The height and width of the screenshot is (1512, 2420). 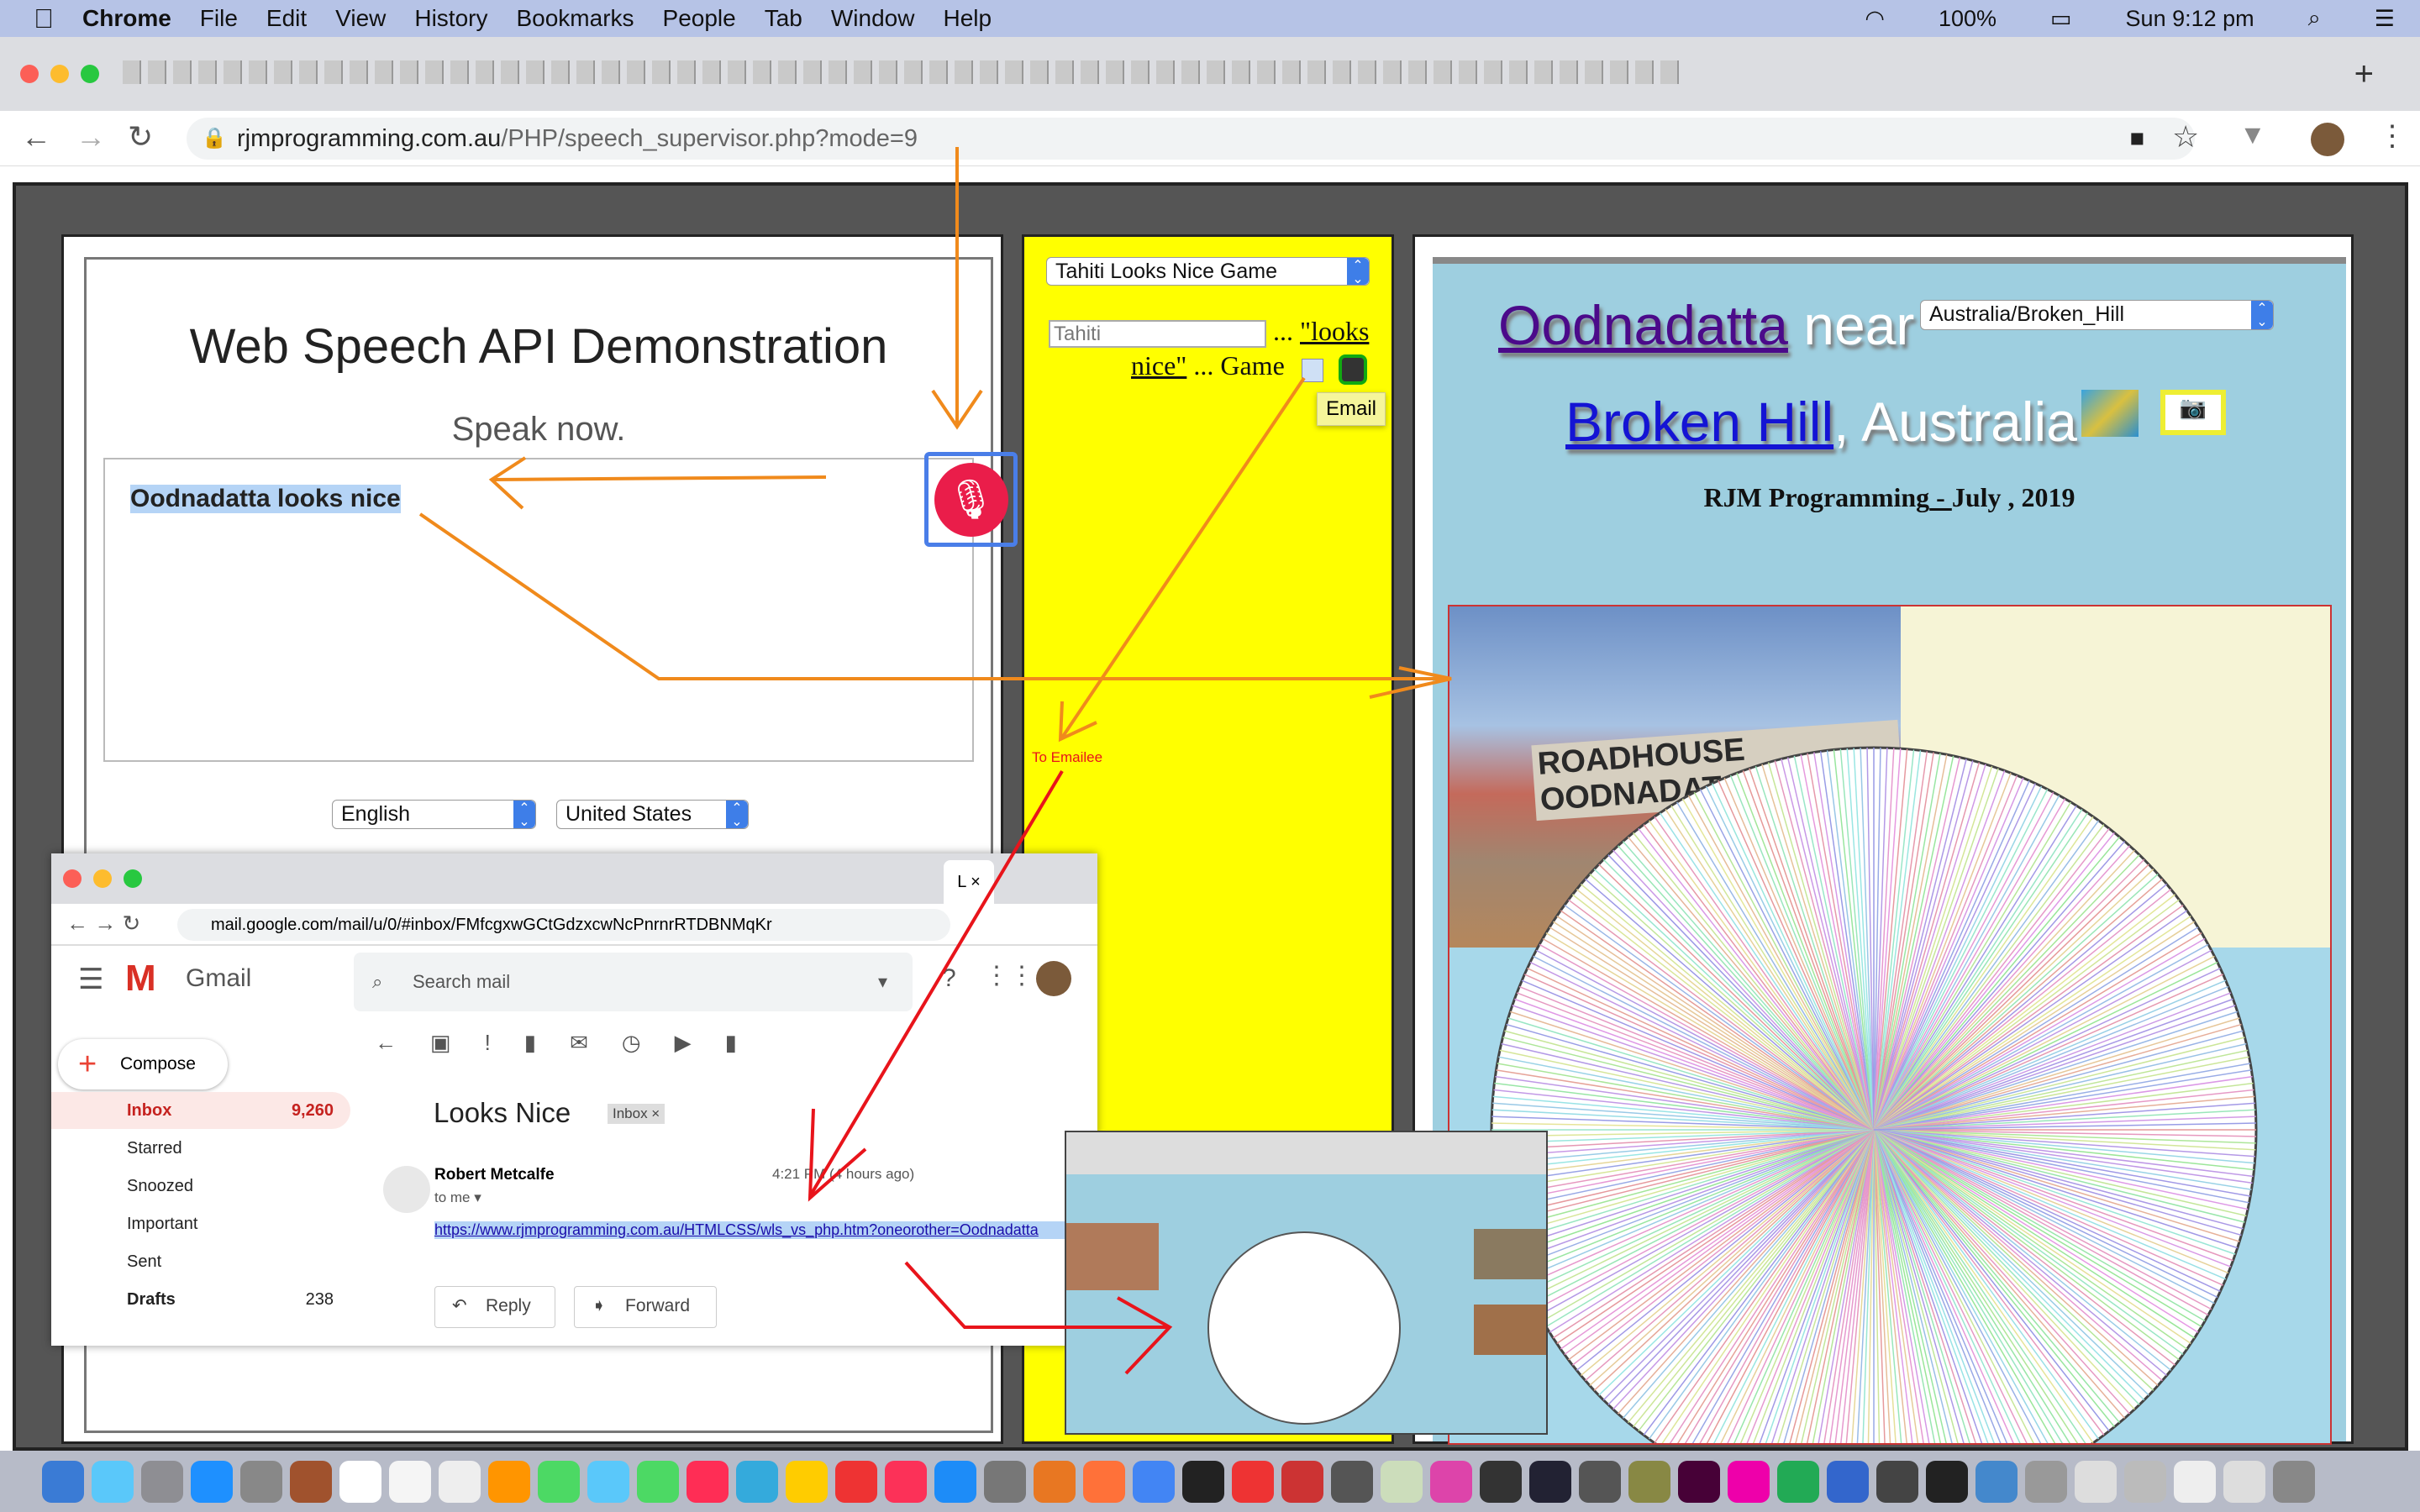 What do you see at coordinates (434, 814) in the screenshot?
I see `language-select: English ⌃ ⌄` at bounding box center [434, 814].